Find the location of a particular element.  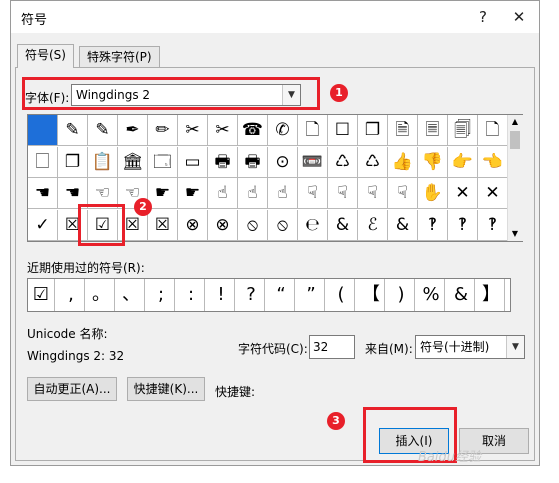

symbol-cell: ✓ is located at coordinates (43, 225).